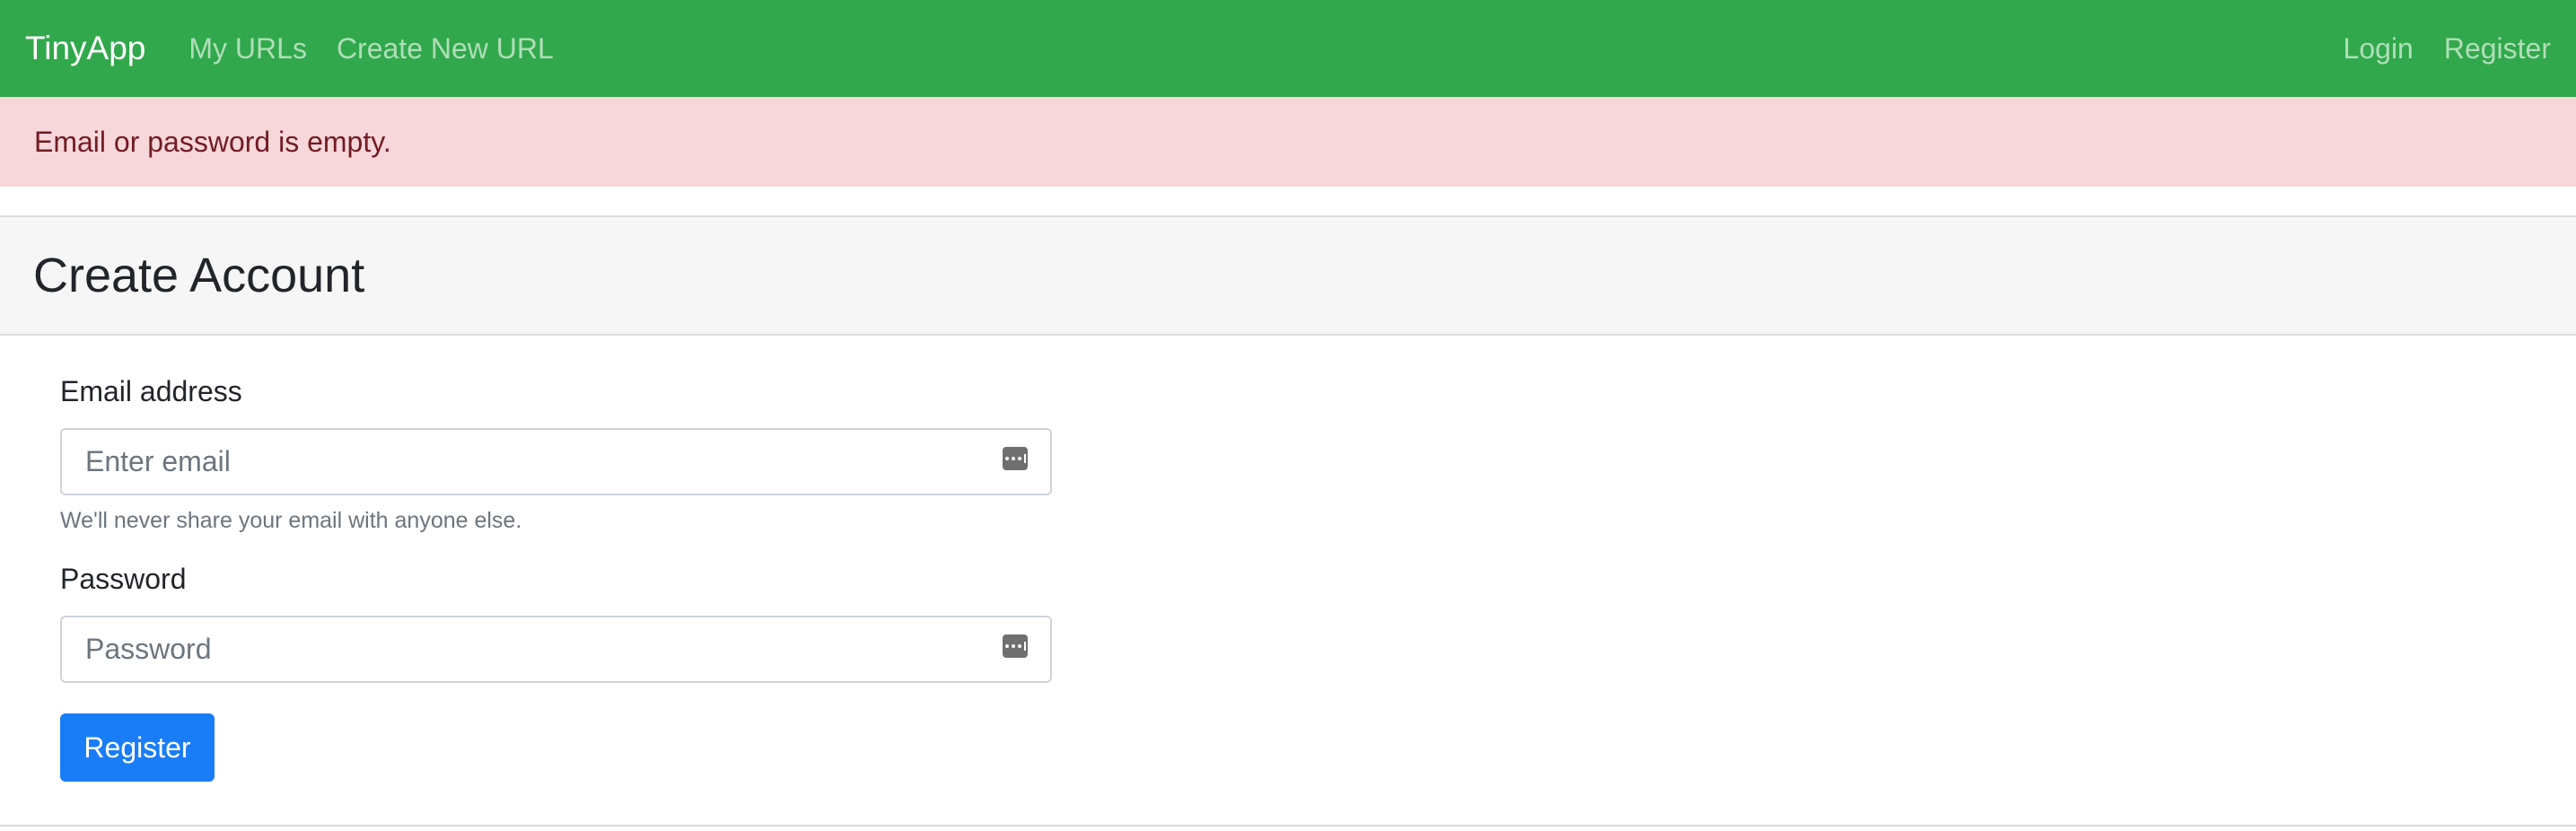  Describe the element at coordinates (151, 391) in the screenshot. I see `email-label: Email address` at that location.